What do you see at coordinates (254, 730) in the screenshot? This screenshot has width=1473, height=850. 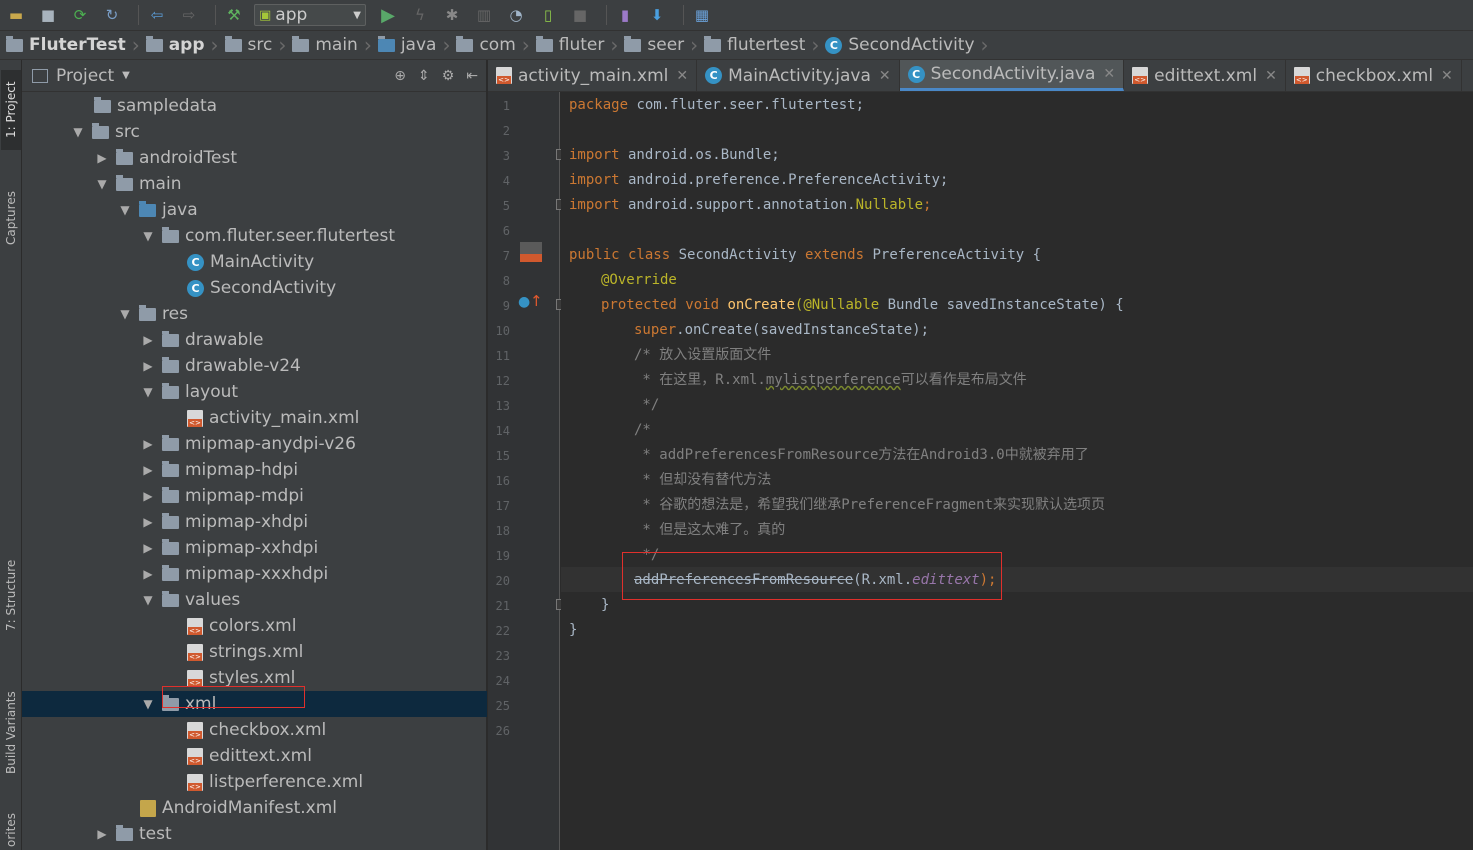 I see `tree-item-checkbox-xml: checkbox.xml` at bounding box center [254, 730].